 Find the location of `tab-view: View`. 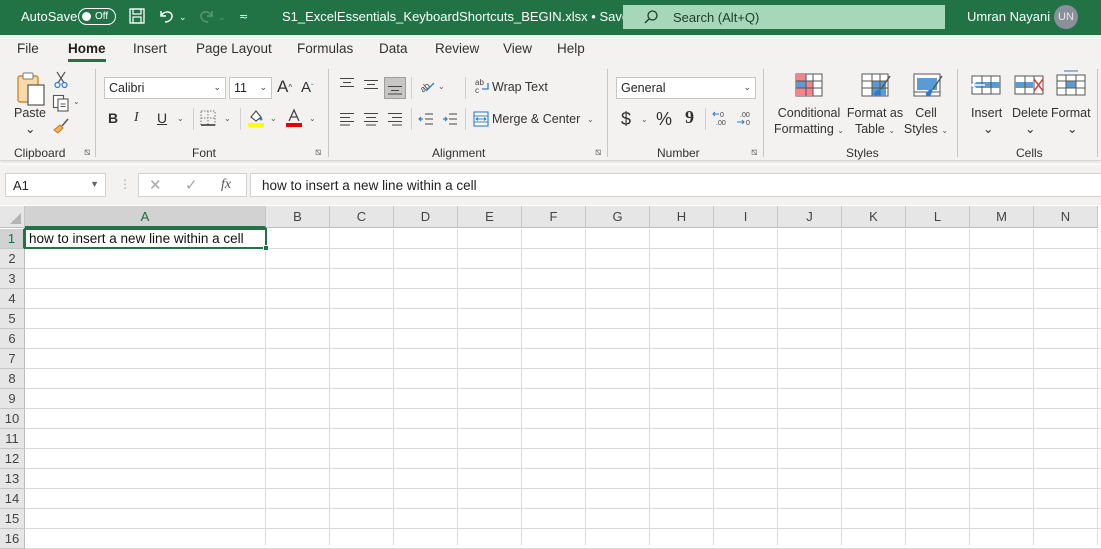

tab-view: View is located at coordinates (517, 48).